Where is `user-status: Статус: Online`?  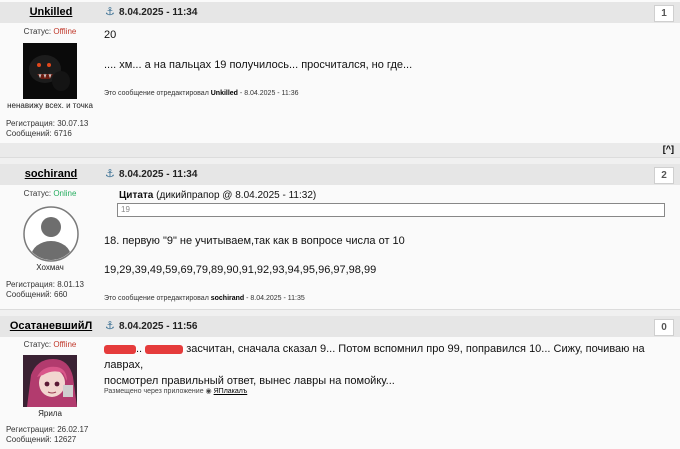
user-status: Статус: Online is located at coordinates (50, 193).